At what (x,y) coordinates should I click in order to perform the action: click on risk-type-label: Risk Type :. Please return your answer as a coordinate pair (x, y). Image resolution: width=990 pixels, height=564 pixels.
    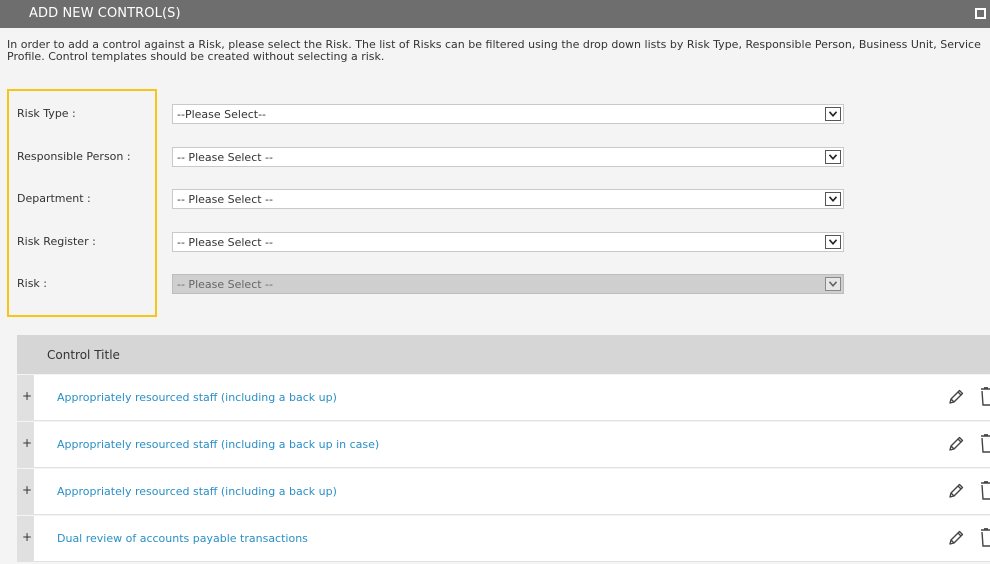
    Looking at the image, I should click on (46, 113).